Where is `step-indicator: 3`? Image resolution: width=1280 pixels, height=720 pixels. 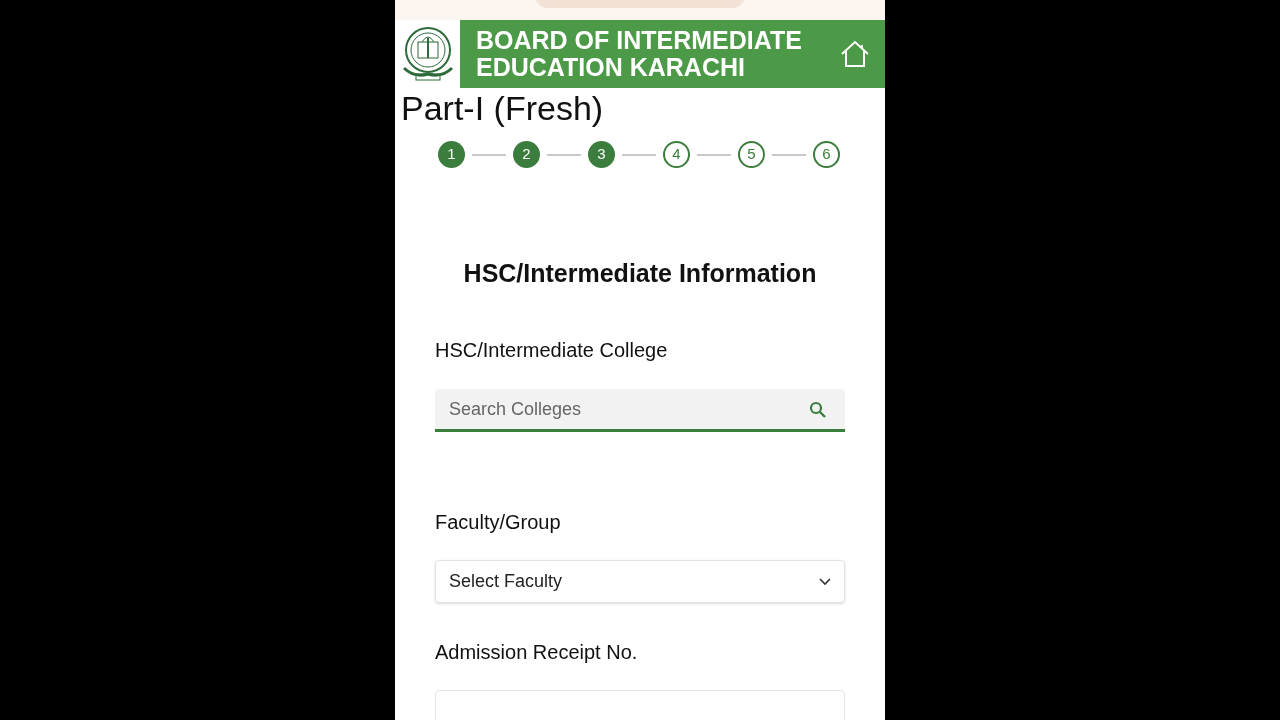 step-indicator: 3 is located at coordinates (601, 154).